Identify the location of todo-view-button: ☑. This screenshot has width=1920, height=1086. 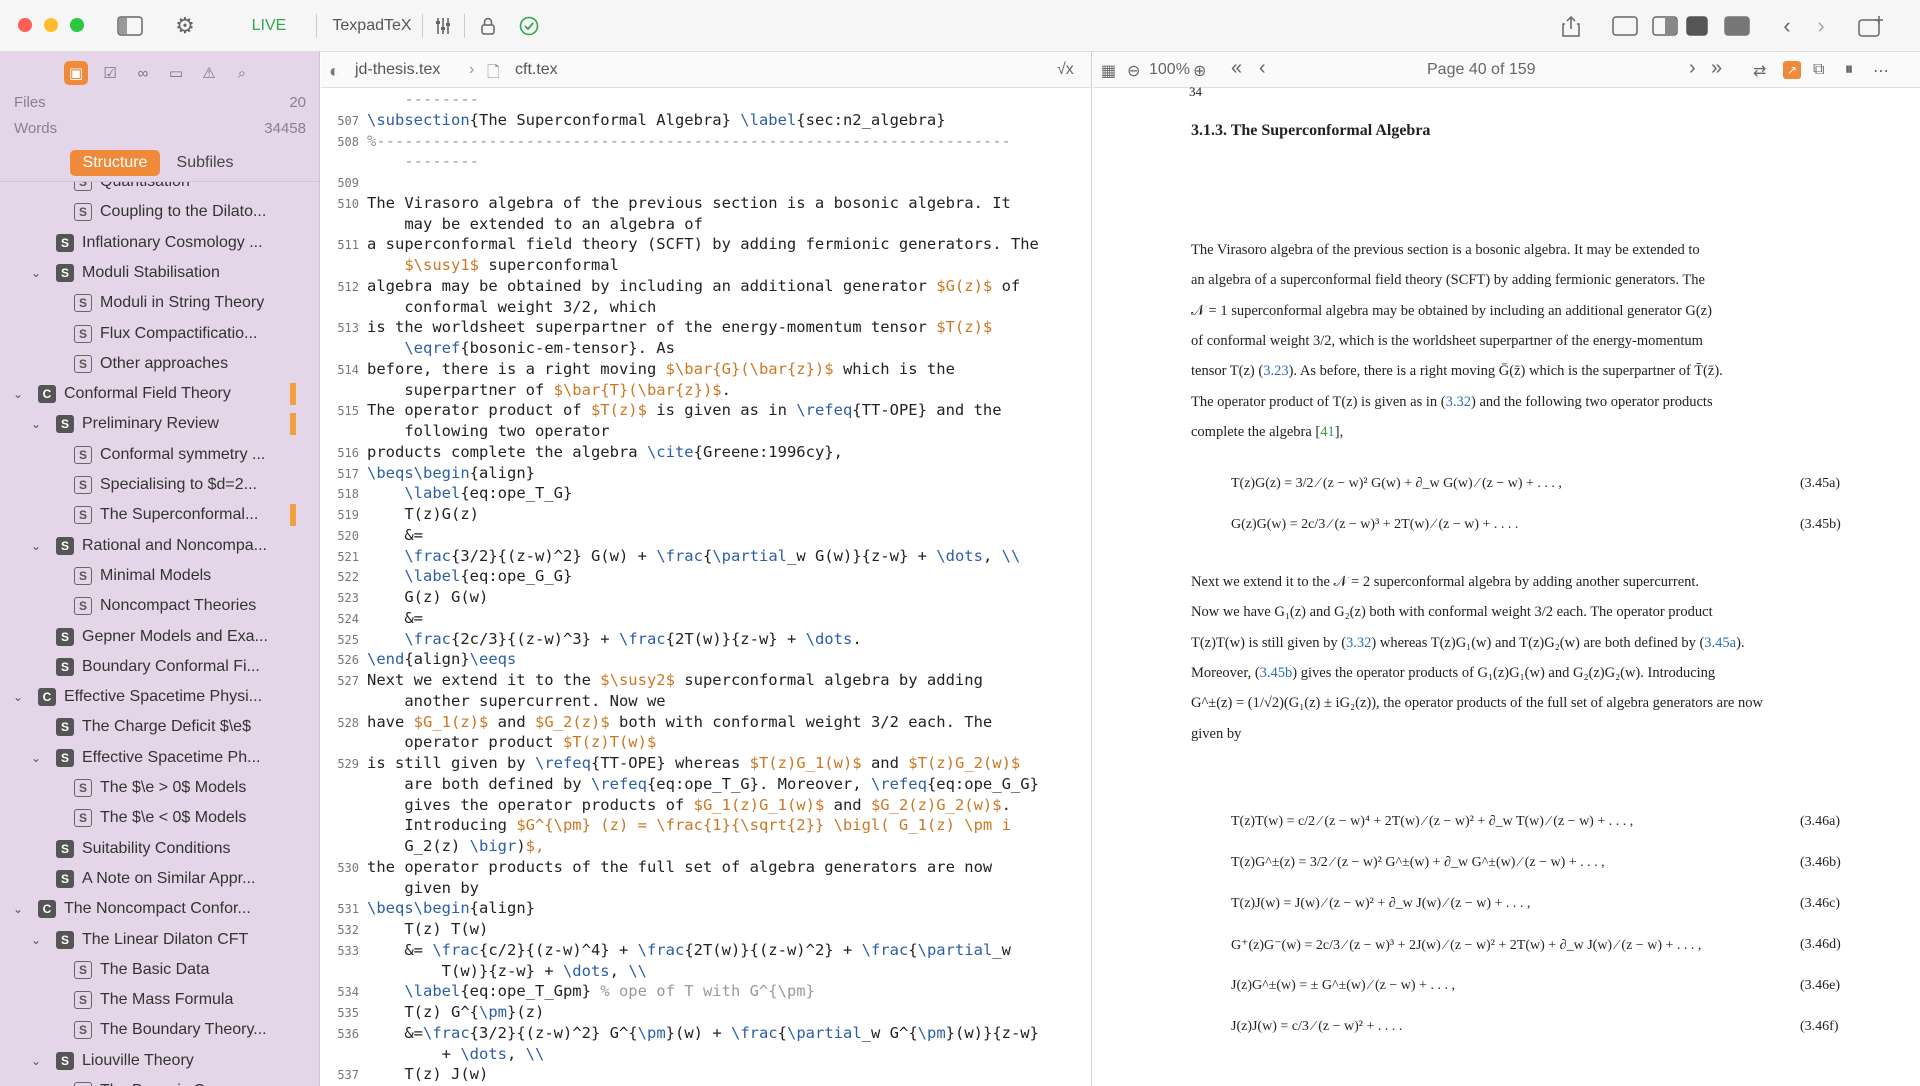
(110, 73).